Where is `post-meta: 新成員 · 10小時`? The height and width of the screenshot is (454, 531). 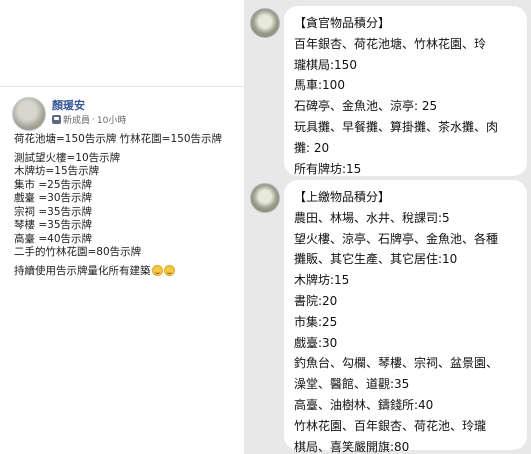 post-meta: 新成員 · 10小時 is located at coordinates (89, 119).